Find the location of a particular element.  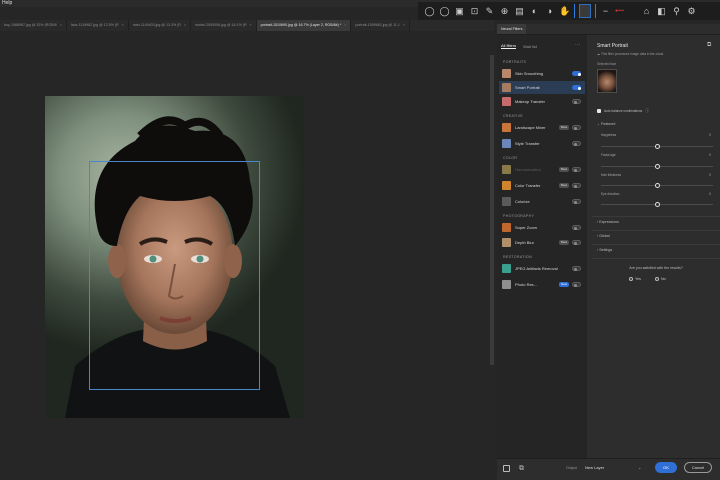

hand-icon: ✋ is located at coordinates (564, 11).